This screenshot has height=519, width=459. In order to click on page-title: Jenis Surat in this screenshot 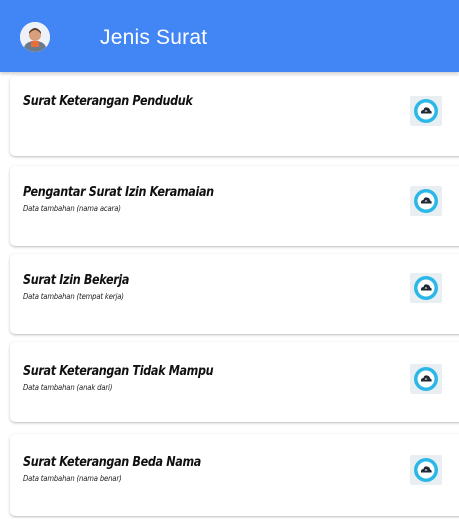, I will do `click(154, 37)`.